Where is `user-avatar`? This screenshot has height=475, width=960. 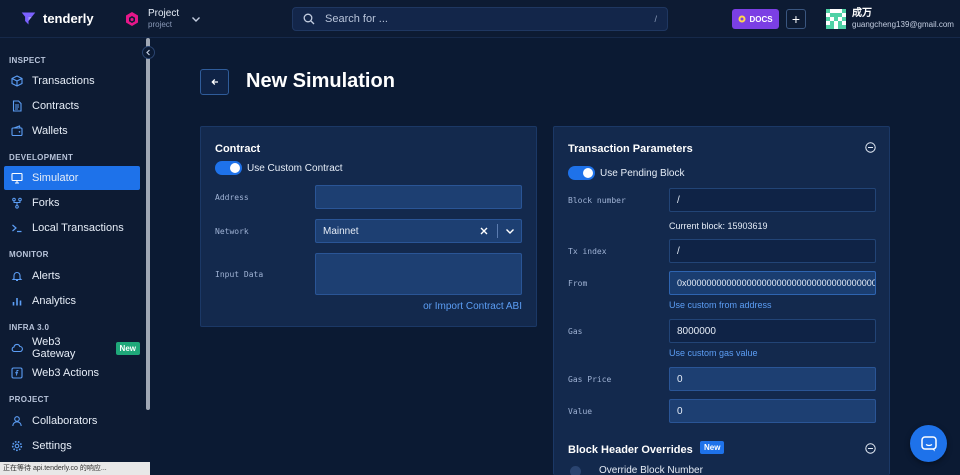
user-avatar is located at coordinates (836, 19).